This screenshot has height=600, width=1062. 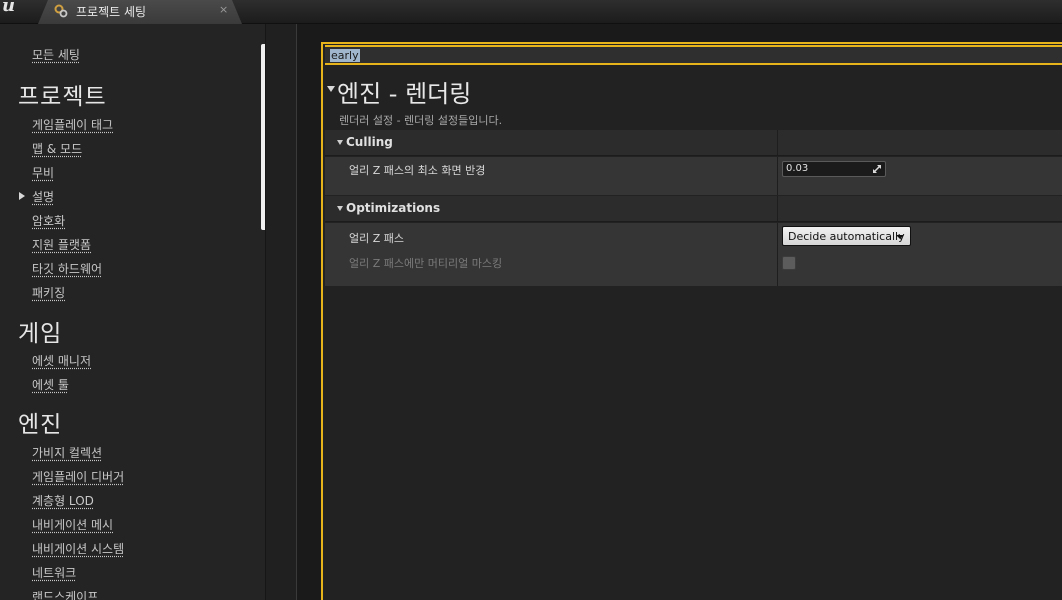 What do you see at coordinates (531, 12) in the screenshot?
I see `title-bar: u 프로젝트 세팅 ×` at bounding box center [531, 12].